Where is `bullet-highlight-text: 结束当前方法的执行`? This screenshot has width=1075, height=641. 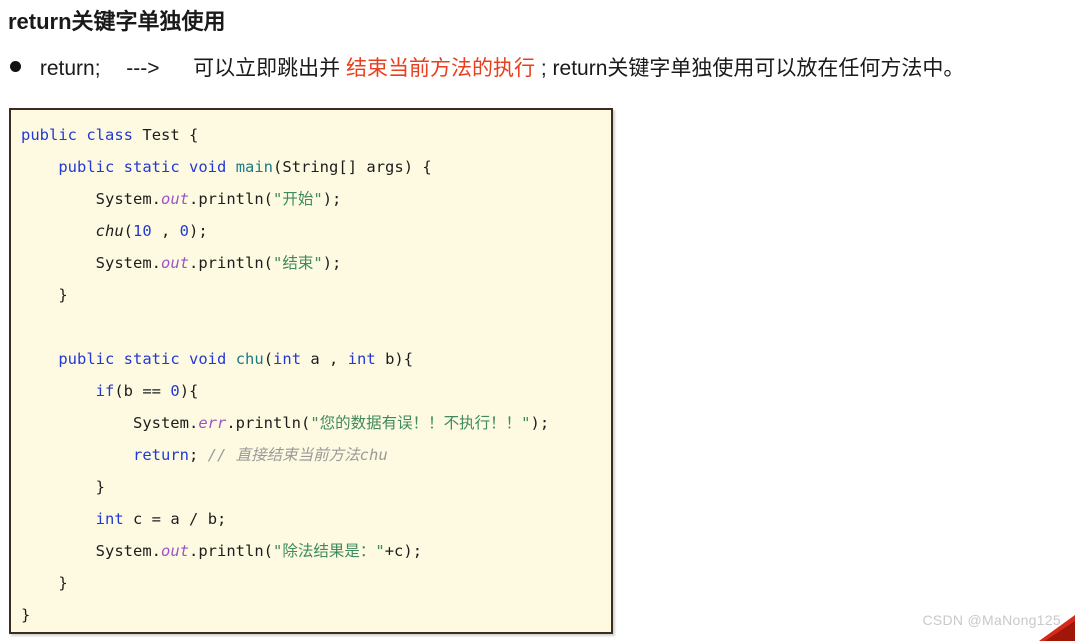 bullet-highlight-text: 结束当前方法的执行 is located at coordinates (441, 68).